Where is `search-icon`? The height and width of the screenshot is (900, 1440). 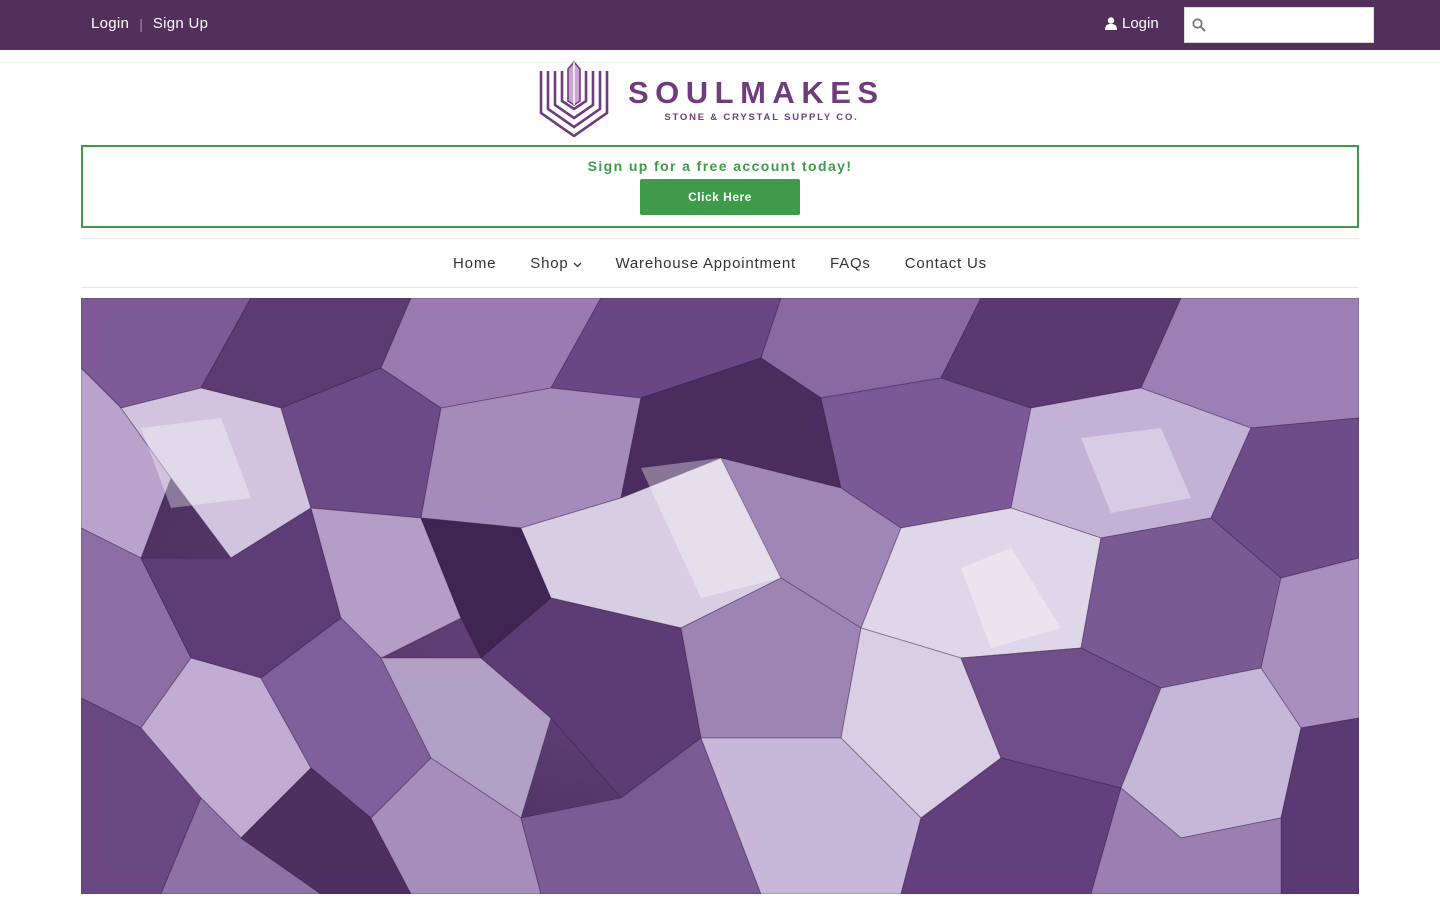
search-icon is located at coordinates (1199, 25).